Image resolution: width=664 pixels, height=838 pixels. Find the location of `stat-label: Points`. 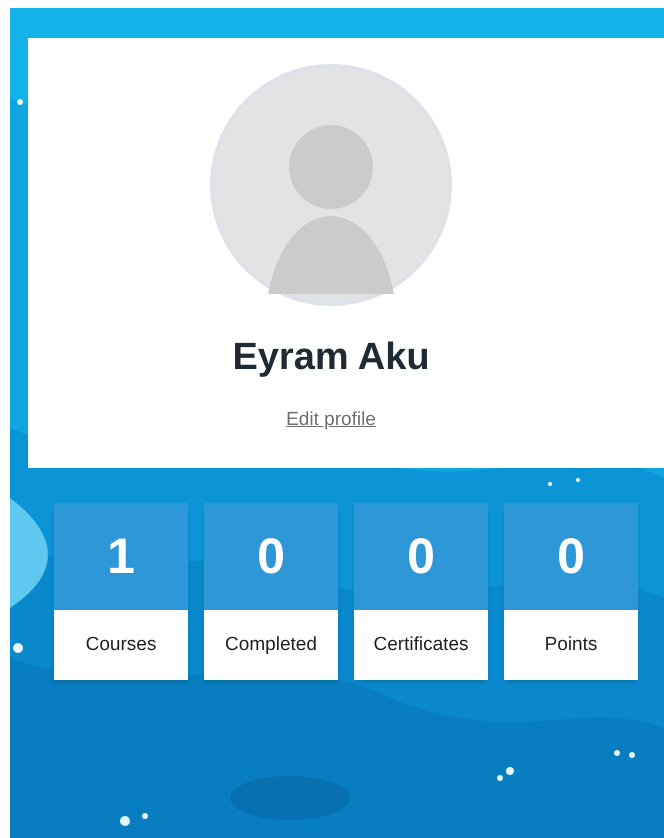

stat-label: Points is located at coordinates (571, 644).